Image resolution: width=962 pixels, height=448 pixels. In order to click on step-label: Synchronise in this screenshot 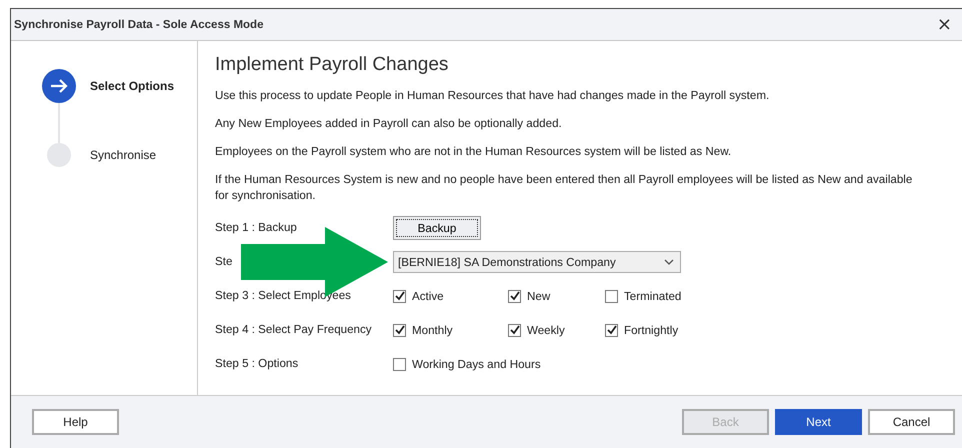, I will do `click(123, 155)`.